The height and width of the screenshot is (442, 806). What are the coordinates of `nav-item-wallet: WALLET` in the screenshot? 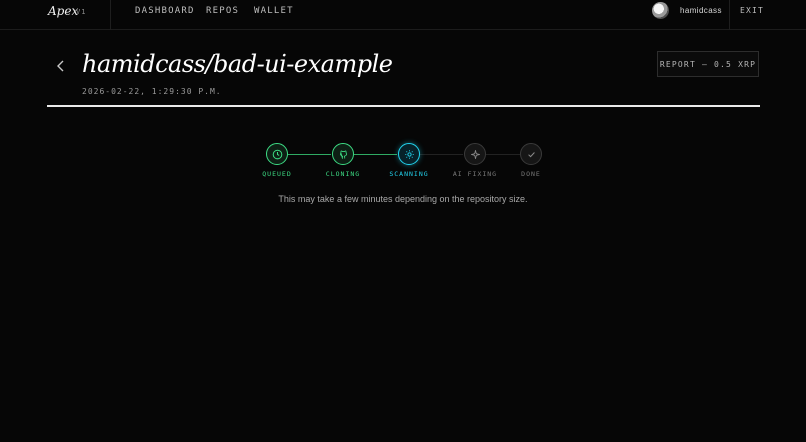 It's located at (274, 11).